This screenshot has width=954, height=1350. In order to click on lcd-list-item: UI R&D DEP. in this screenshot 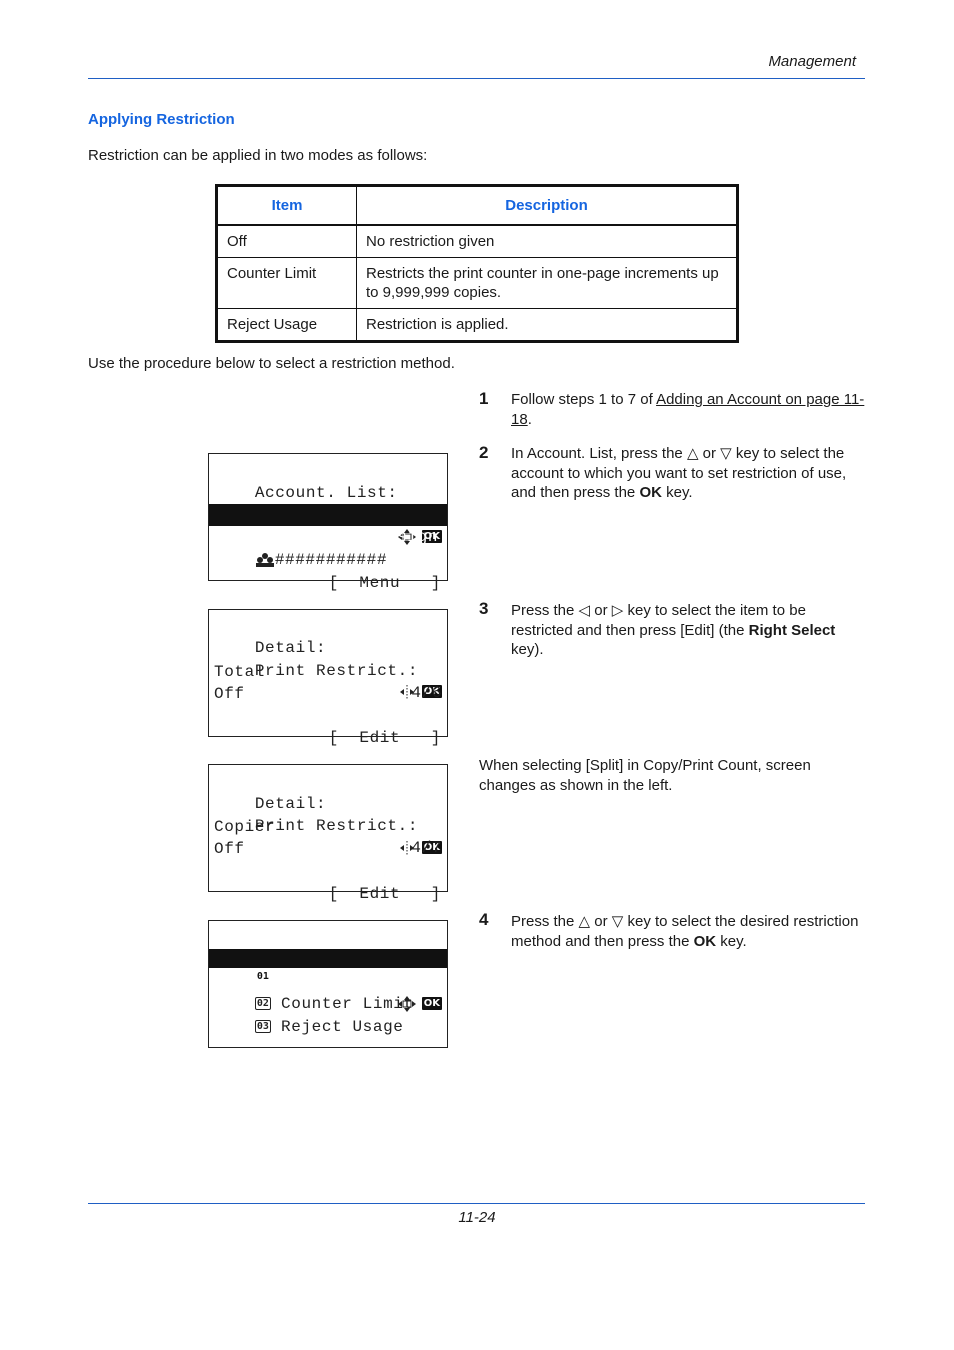, I will do `click(328, 503)`.